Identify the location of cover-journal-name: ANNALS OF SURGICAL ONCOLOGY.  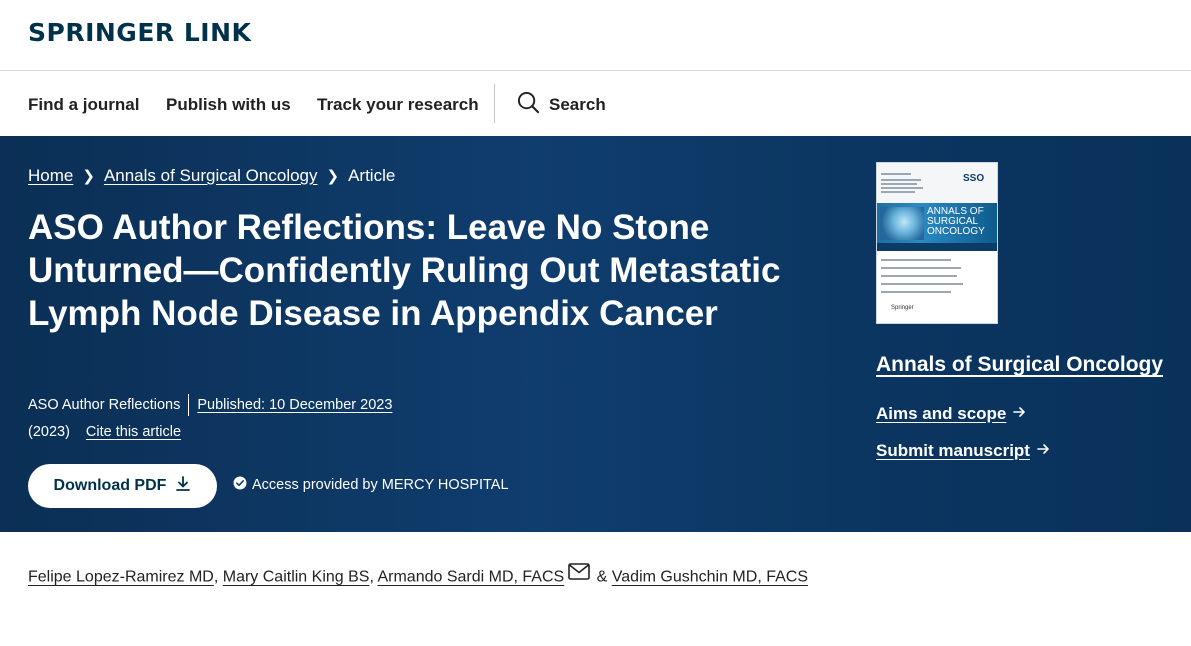
(956, 222).